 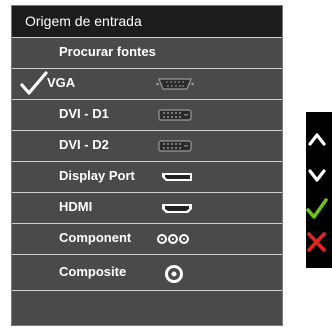 I want to click on menu-item-label: VGA, so click(x=61, y=82).